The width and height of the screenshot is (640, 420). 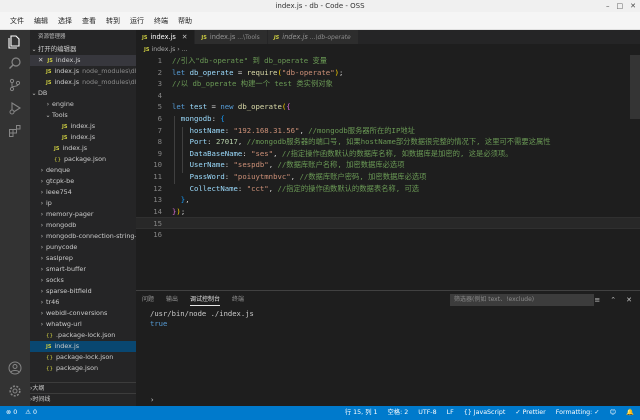 What do you see at coordinates (398, 413) in the screenshot?
I see `indentation: 空格: 2` at bounding box center [398, 413].